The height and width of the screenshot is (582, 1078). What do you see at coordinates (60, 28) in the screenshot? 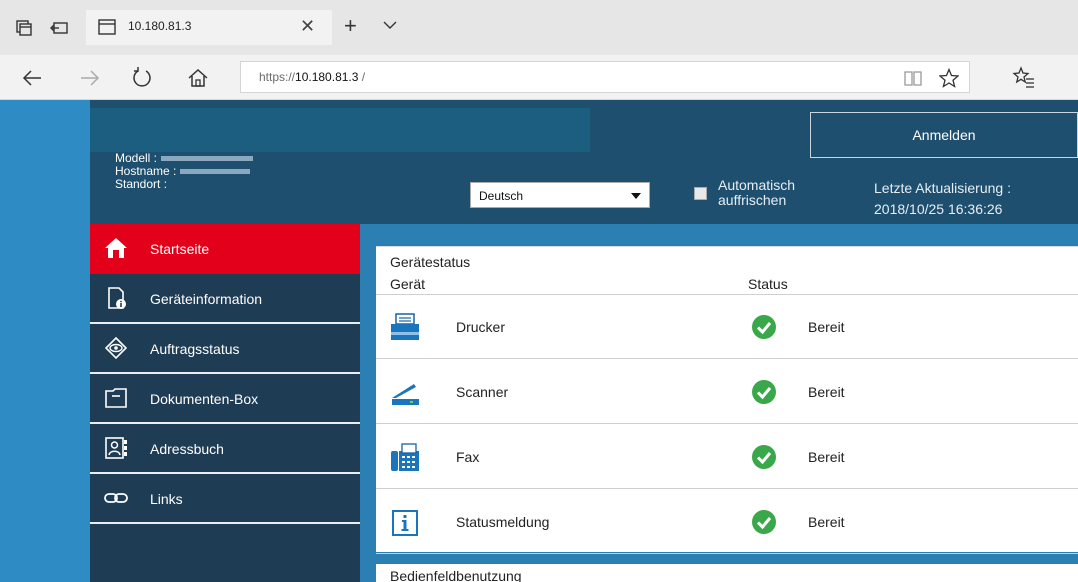
I see `set-aside-tabs-icon` at bounding box center [60, 28].